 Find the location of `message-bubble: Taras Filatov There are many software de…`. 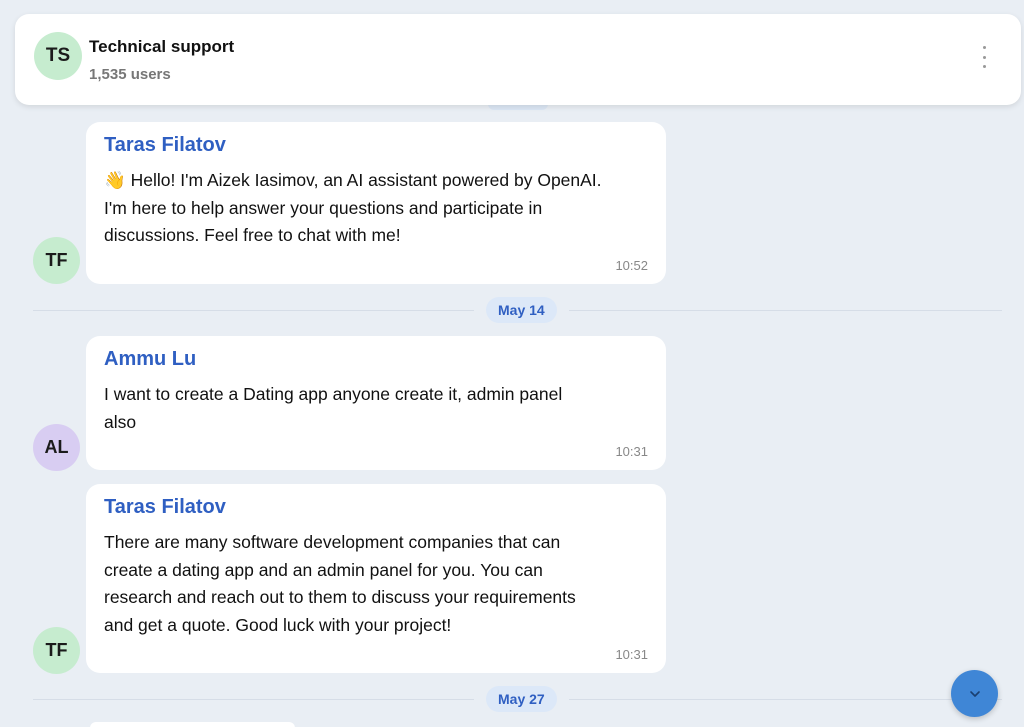

message-bubble: Taras Filatov There are many software de… is located at coordinates (376, 578).